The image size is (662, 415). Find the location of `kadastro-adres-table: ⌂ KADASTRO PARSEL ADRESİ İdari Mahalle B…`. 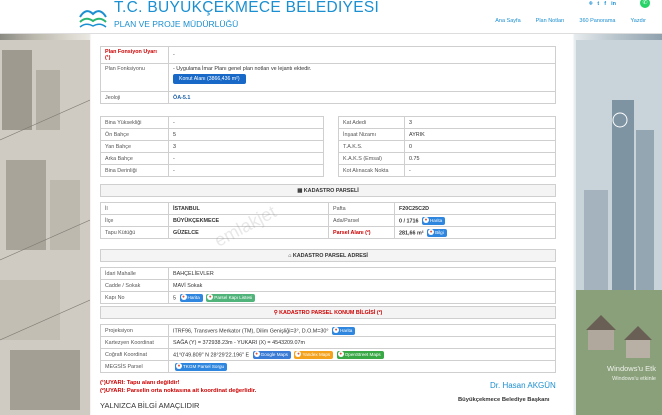

kadastro-adres-table: ⌂ KADASTRO PARSEL ADRESİ İdari Mahalle B… is located at coordinates (328, 276).